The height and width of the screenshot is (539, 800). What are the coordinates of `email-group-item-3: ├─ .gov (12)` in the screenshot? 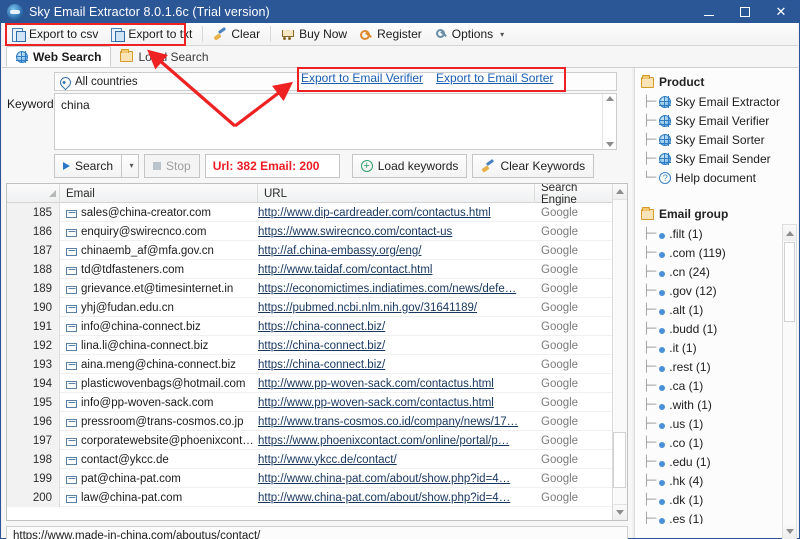 It's located at (717, 290).